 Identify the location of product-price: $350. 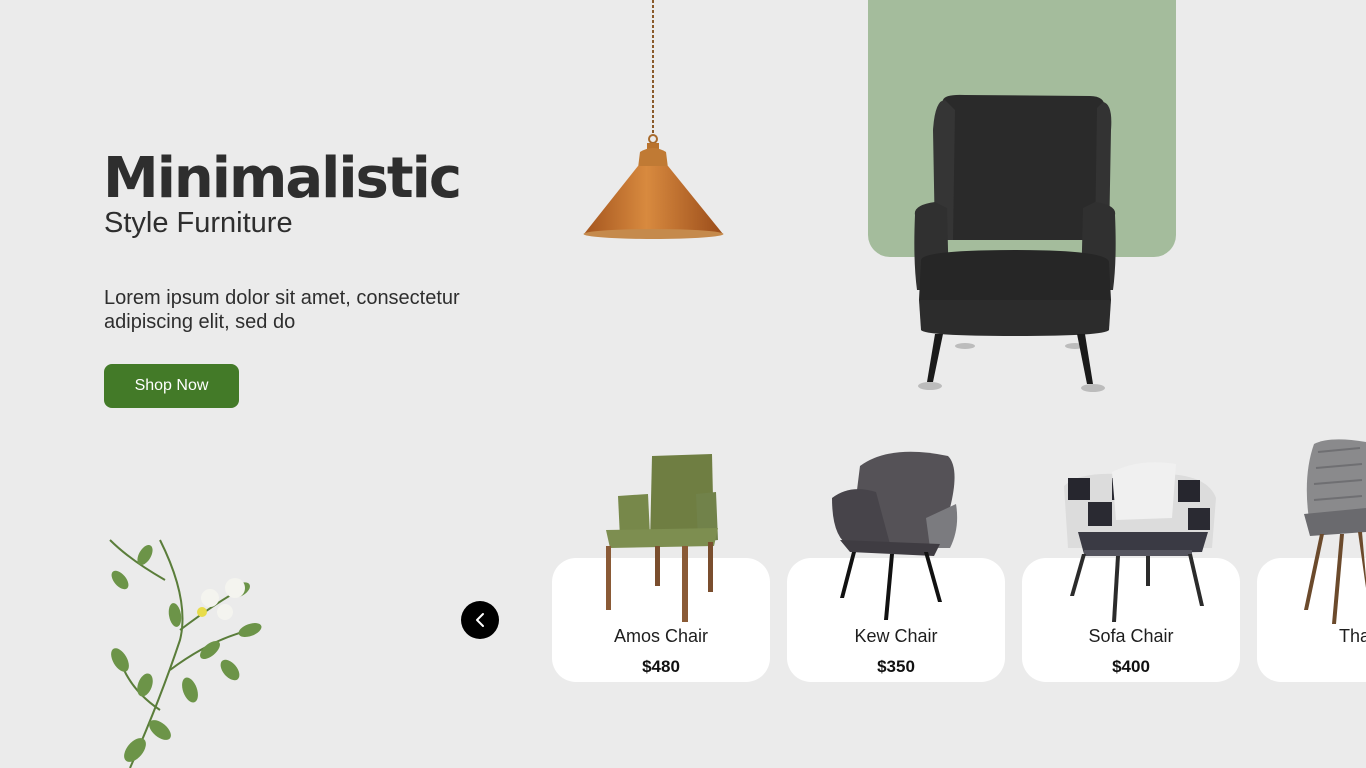
(896, 666).